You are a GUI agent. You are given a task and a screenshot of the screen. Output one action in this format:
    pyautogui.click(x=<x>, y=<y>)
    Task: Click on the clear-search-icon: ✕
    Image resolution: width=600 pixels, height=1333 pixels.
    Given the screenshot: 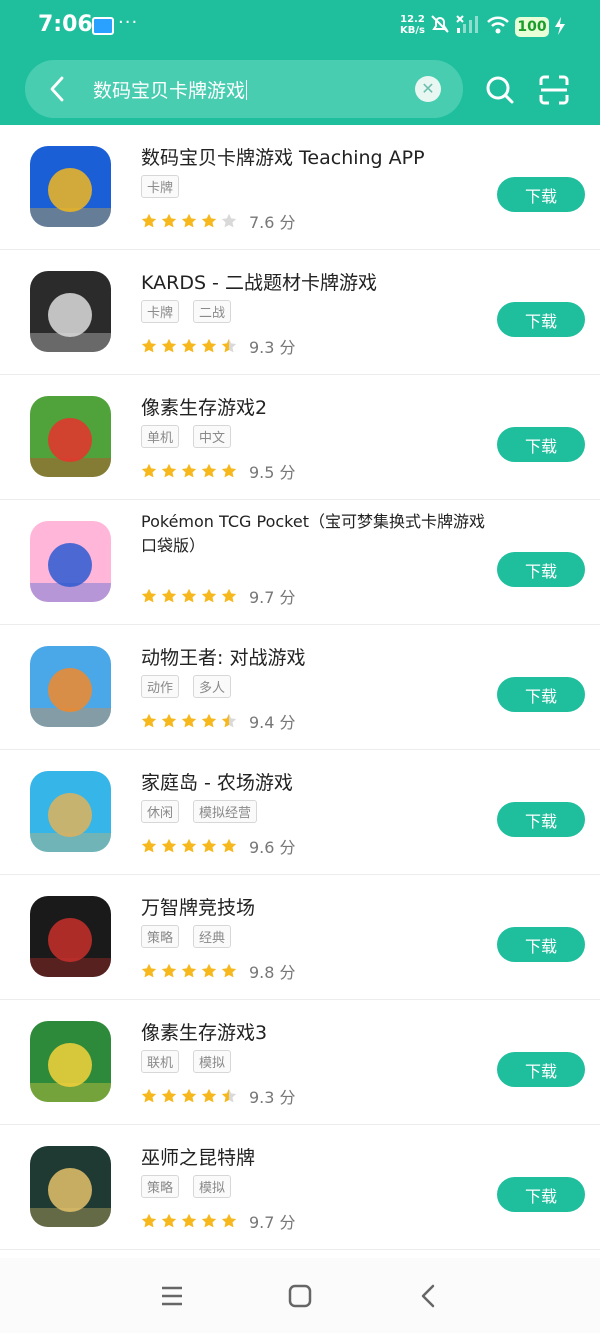 What is the action you would take?
    pyautogui.click(x=428, y=89)
    